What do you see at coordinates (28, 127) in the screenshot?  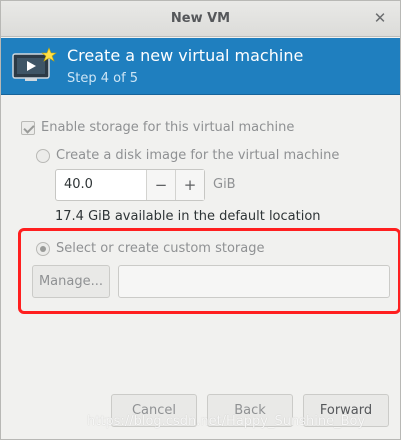 I see `enable-storage-checkbox` at bounding box center [28, 127].